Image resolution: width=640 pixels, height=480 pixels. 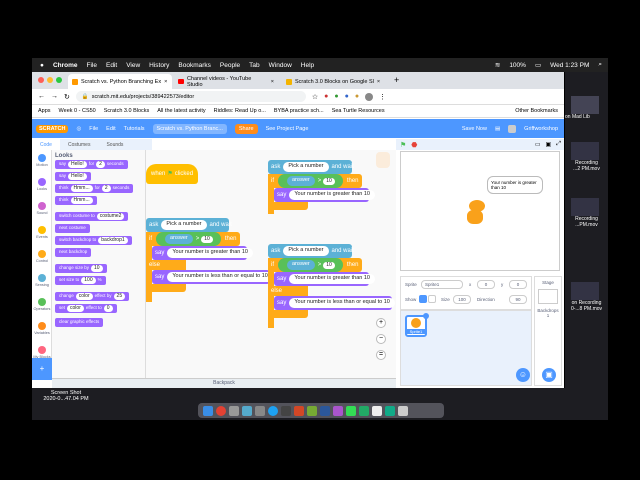 I want to click on menubar-item: People, so click(x=230, y=65).